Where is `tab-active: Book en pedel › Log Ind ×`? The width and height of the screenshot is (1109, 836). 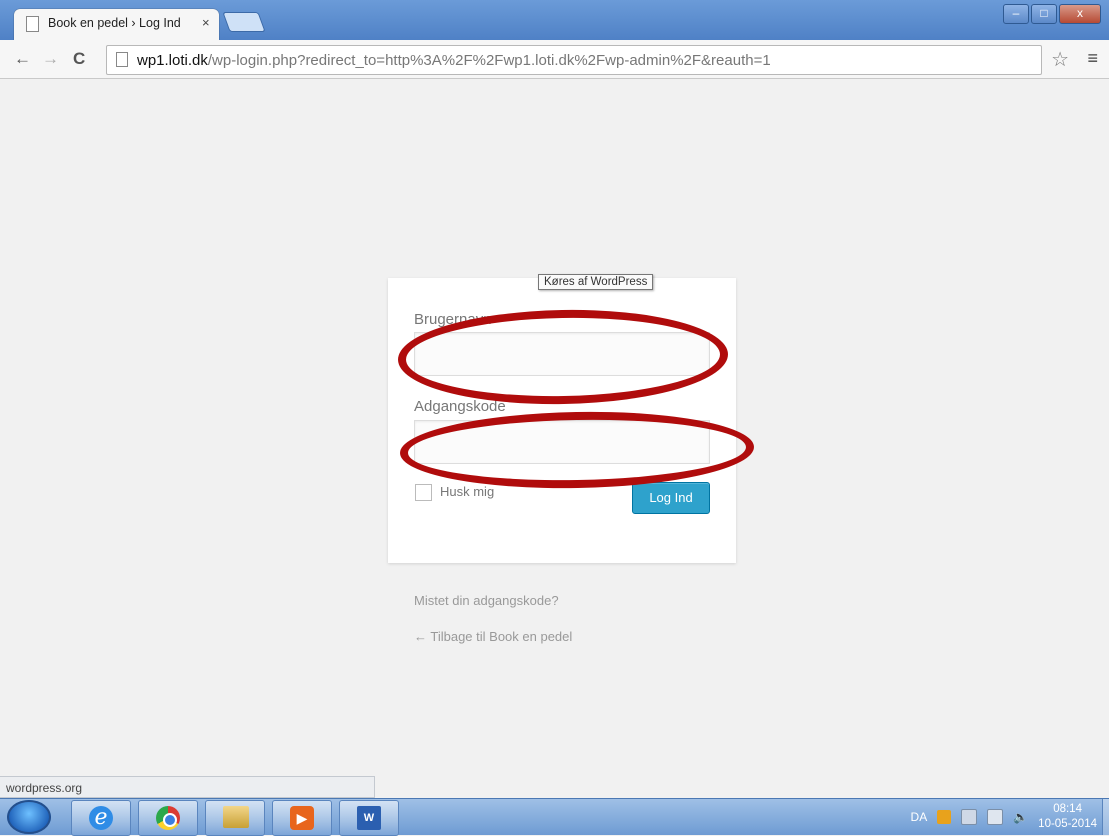
tab-active: Book en pedel › Log Ind × is located at coordinates (116, 24).